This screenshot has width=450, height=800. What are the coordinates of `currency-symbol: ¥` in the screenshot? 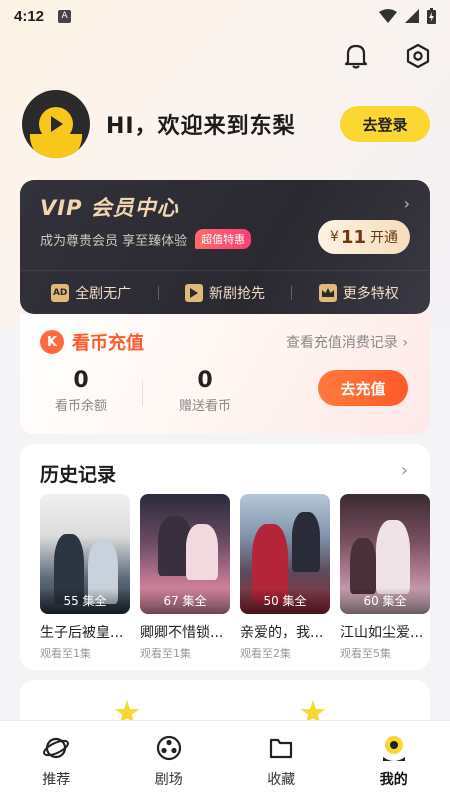 It's located at (334, 237).